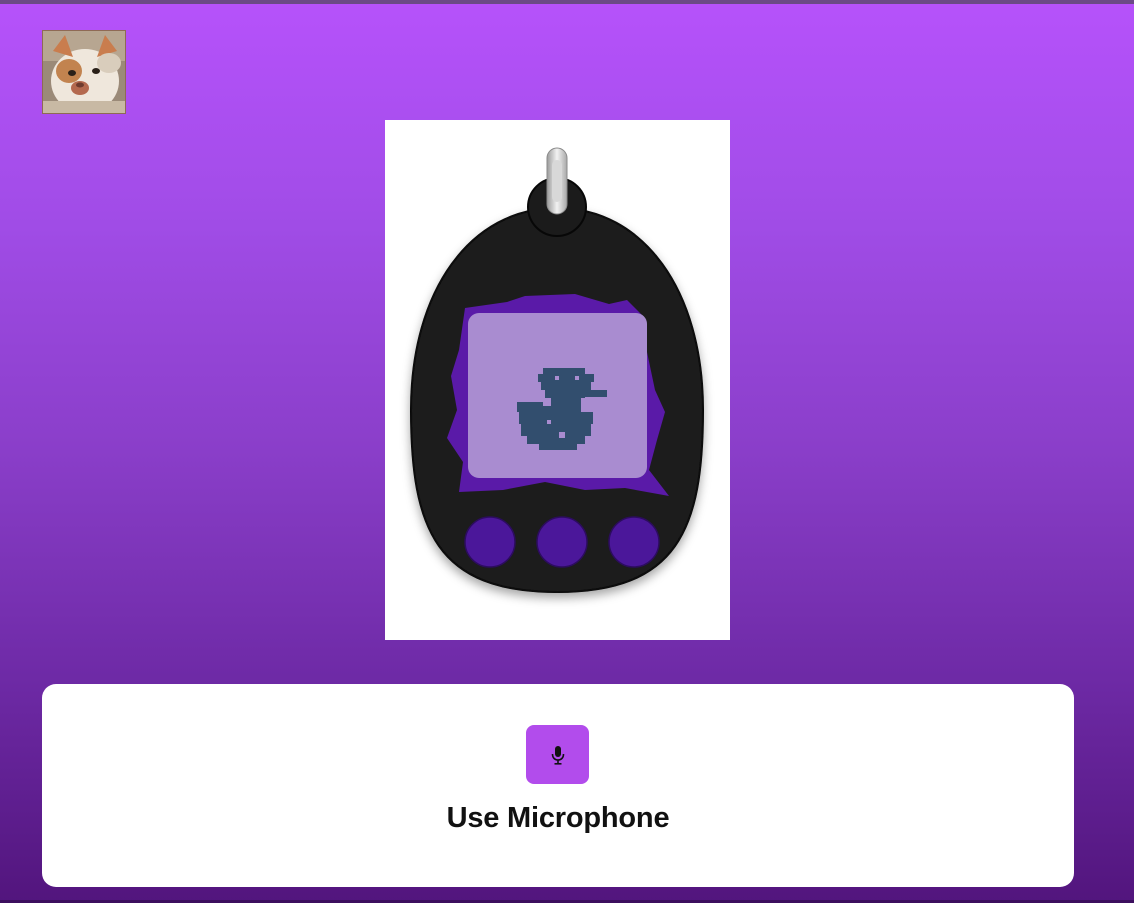 This screenshot has width=1134, height=903. I want to click on device-button-left, so click(490, 542).